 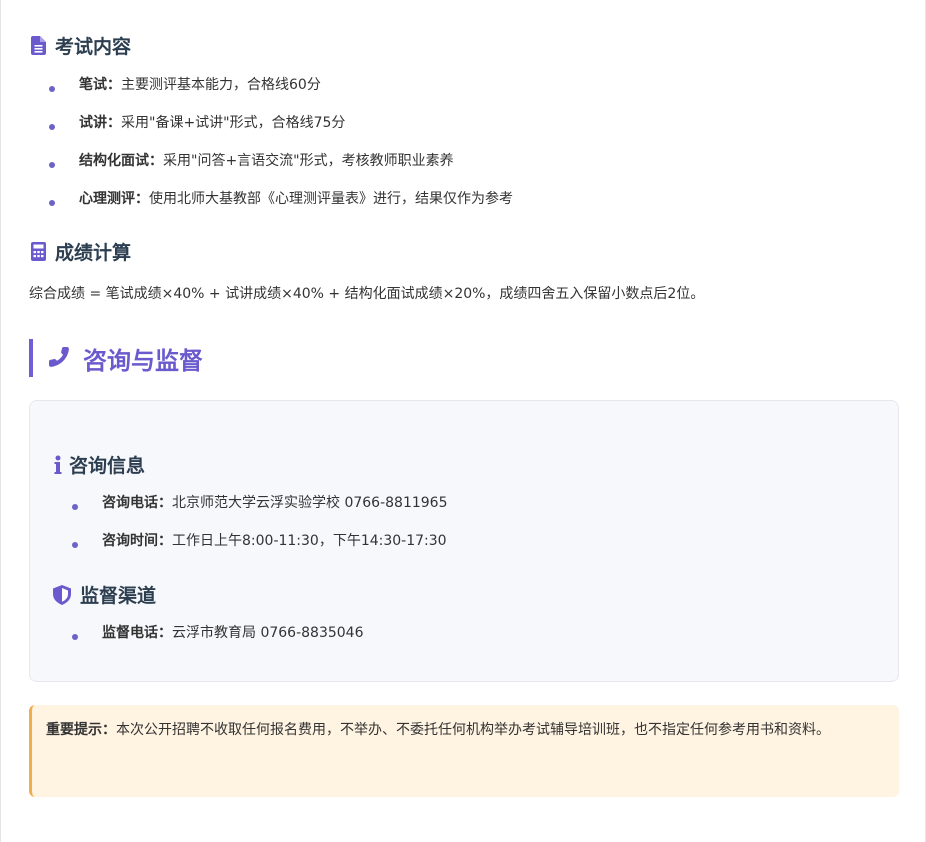 What do you see at coordinates (281, 170) in the screenshot?
I see `list-item: 结构化面试：采用"问答+言语交流"形式，考核教师职业素养` at bounding box center [281, 170].